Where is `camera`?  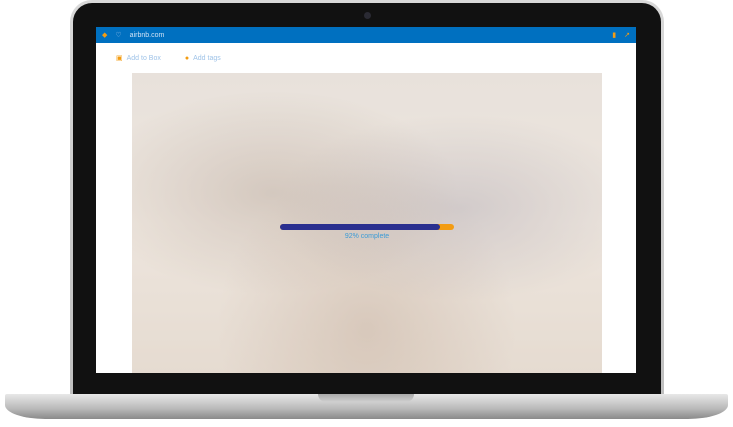
camera is located at coordinates (367, 15).